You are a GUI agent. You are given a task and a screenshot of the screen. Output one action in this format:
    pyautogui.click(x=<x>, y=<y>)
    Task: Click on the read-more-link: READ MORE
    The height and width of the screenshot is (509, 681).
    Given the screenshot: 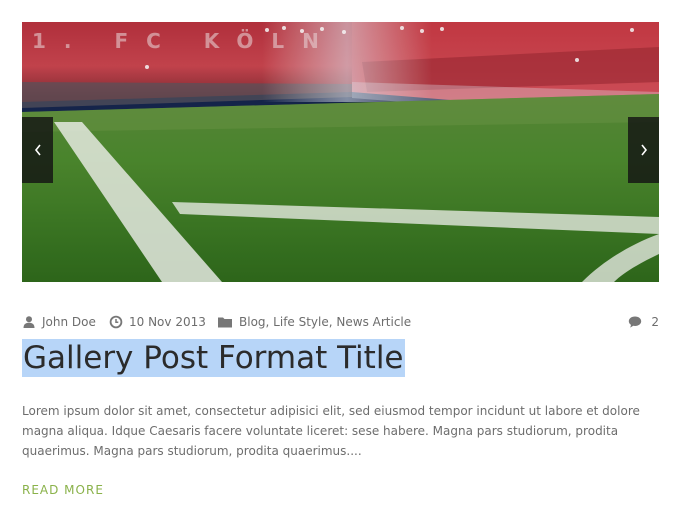 What is the action you would take?
    pyautogui.click(x=63, y=490)
    